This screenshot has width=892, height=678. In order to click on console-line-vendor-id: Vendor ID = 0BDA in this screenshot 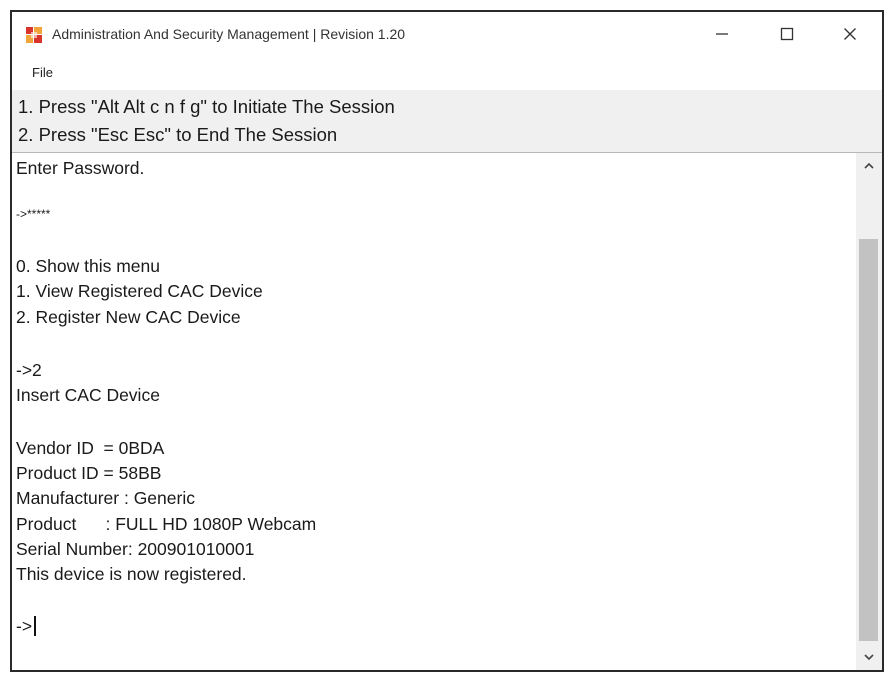, I will do `click(90, 448)`.